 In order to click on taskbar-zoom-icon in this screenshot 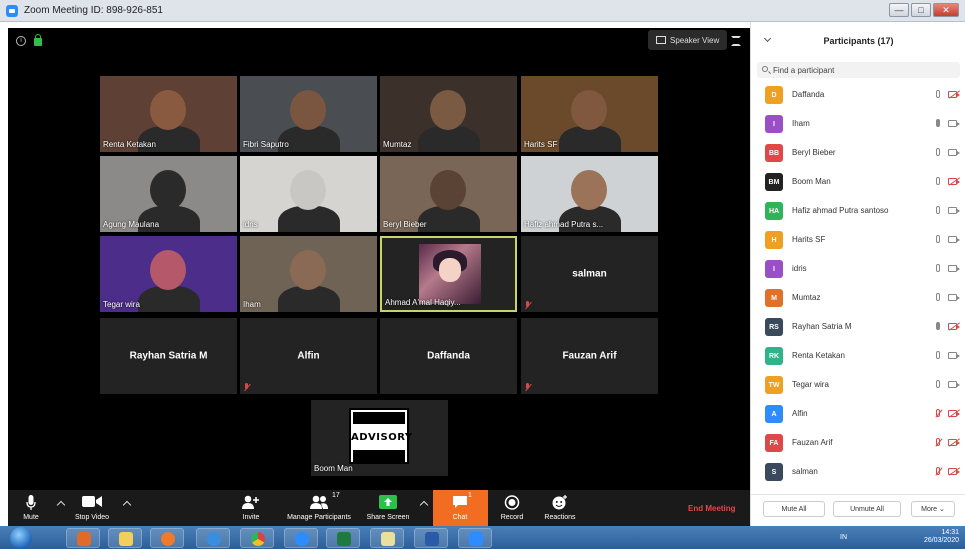, I will do `click(475, 538)`.